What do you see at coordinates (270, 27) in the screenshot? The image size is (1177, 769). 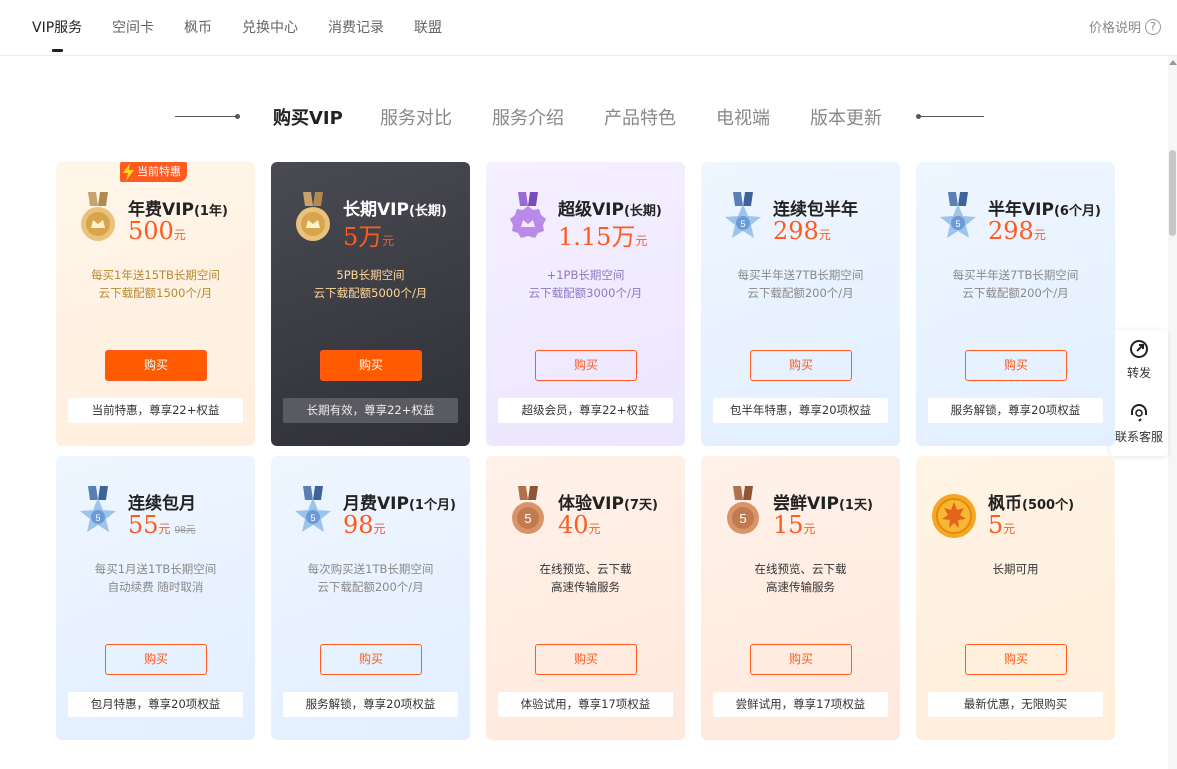 I see `tab-exchange-center: 兑换中心` at bounding box center [270, 27].